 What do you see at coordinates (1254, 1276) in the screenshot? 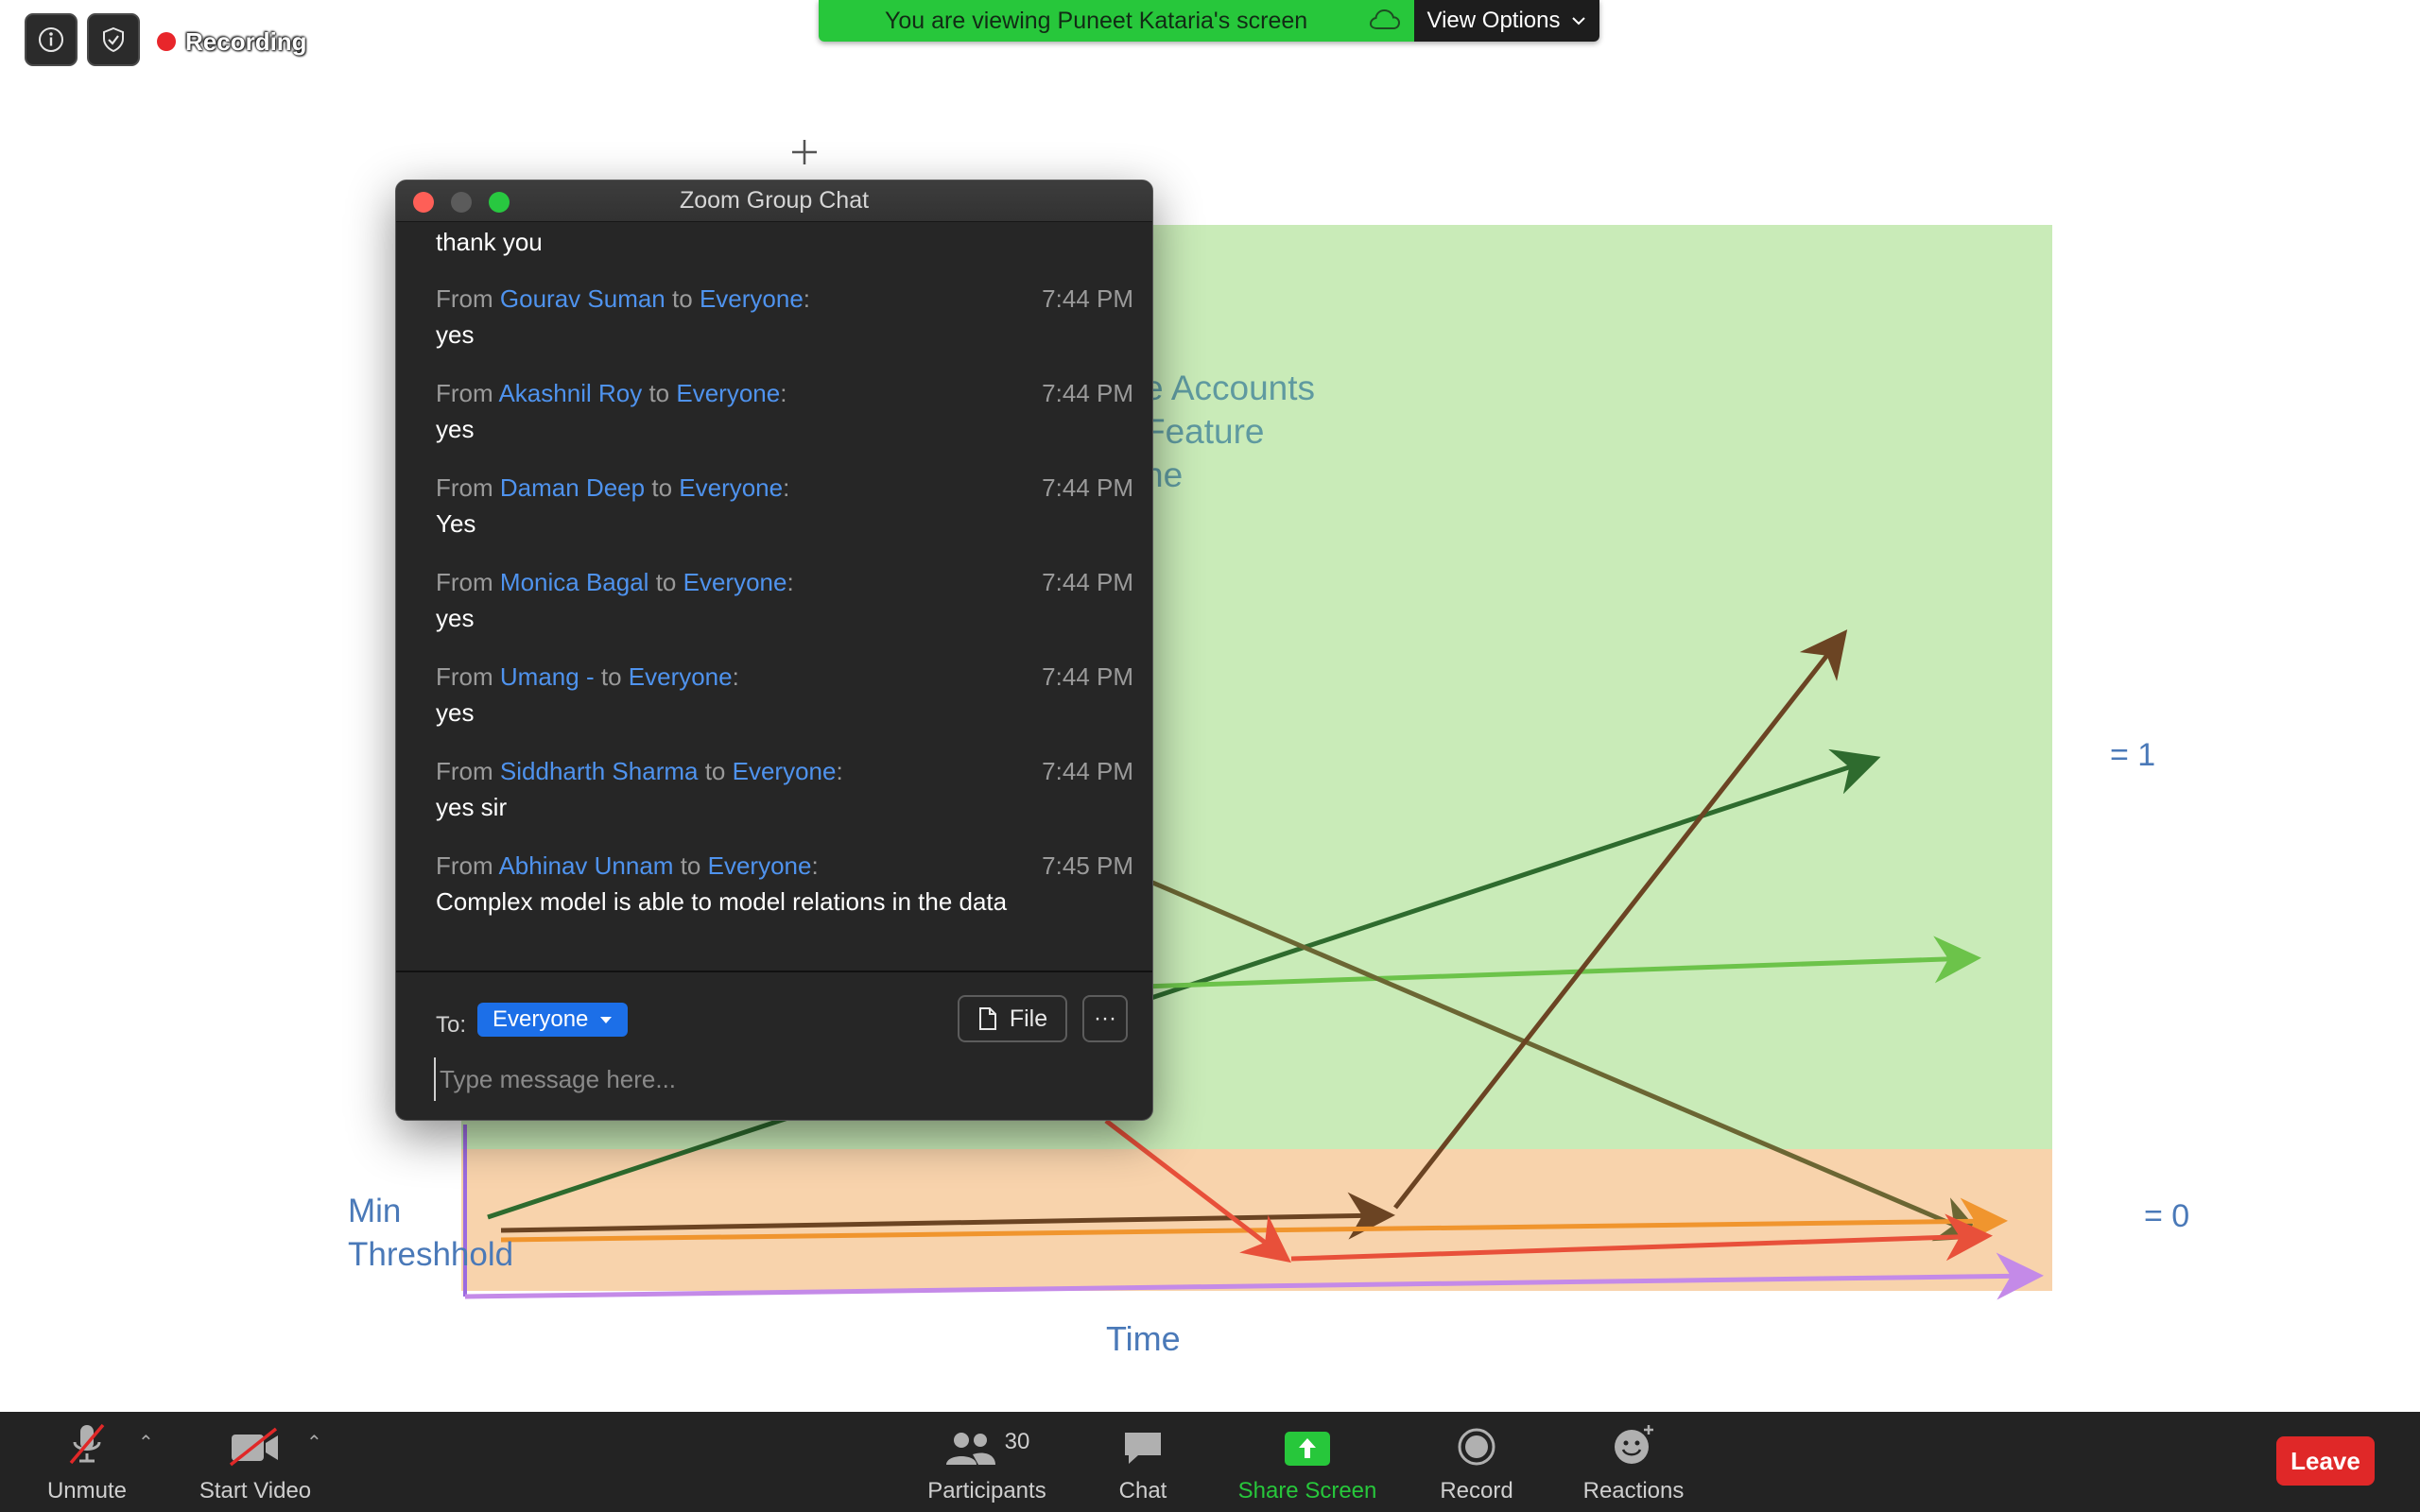
I see `slide-x-axis-arrow` at bounding box center [1254, 1276].